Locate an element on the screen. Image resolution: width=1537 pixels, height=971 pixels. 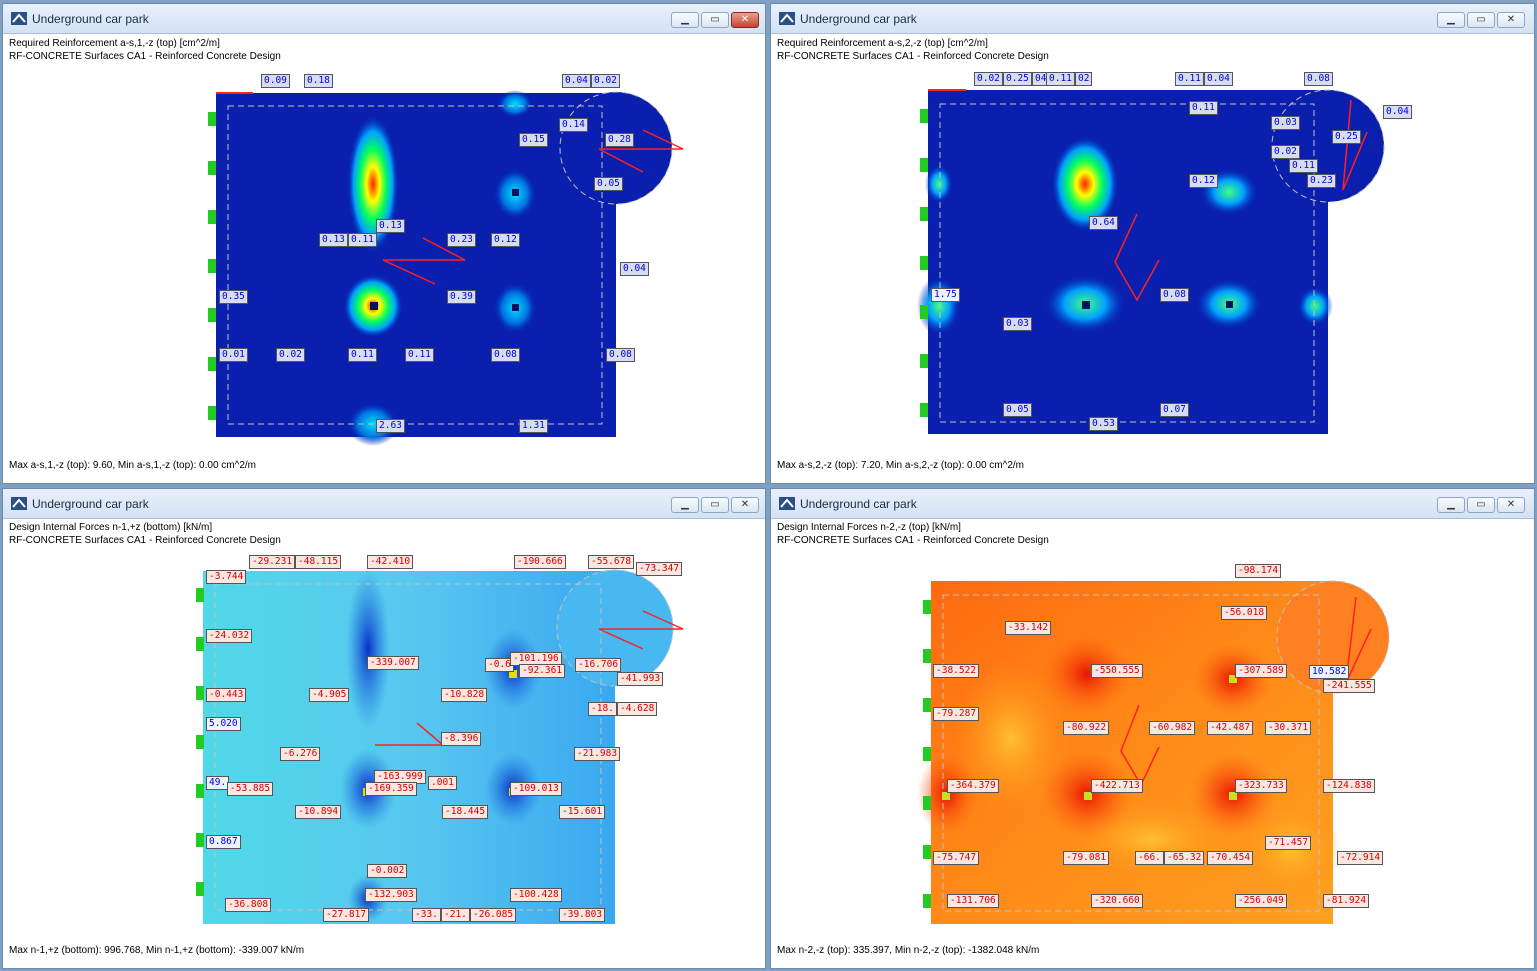
value-label: 0.28 is located at coordinates (619, 140).